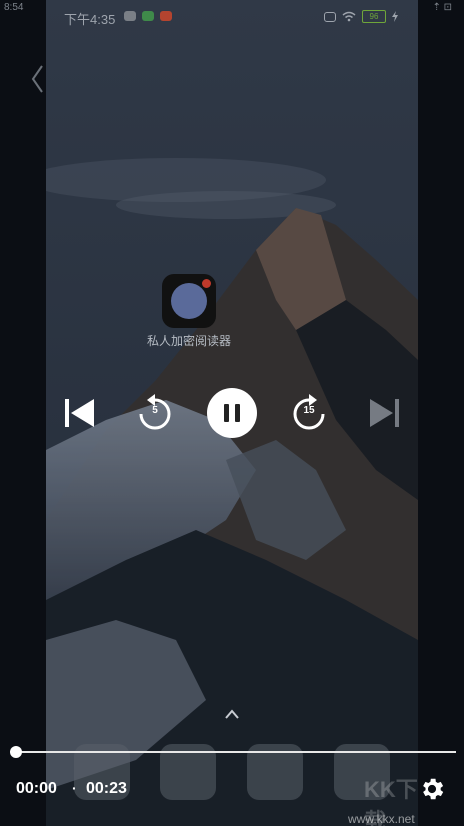 Image resolution: width=464 pixels, height=826 pixels. I want to click on seek-track, so click(236, 752).